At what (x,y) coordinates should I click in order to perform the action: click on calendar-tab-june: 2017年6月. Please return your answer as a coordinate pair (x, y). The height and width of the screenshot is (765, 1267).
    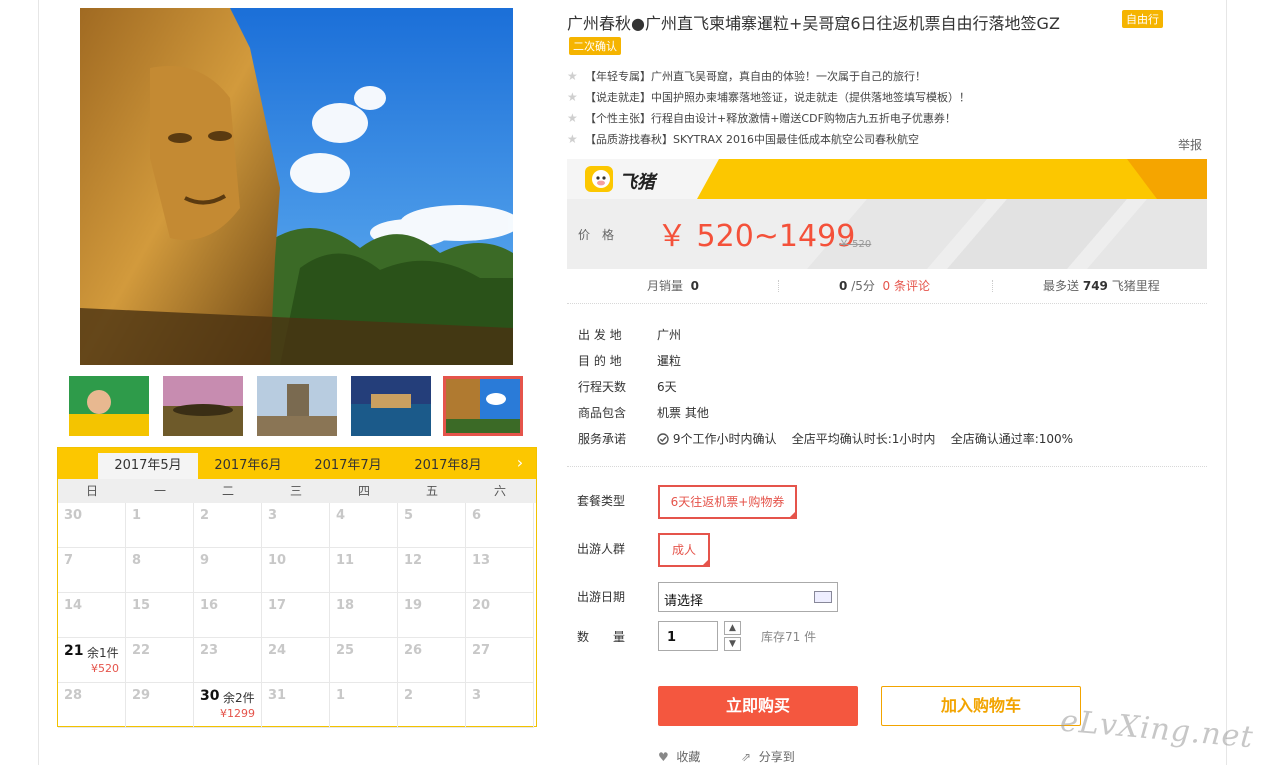
    Looking at the image, I should click on (248, 466).